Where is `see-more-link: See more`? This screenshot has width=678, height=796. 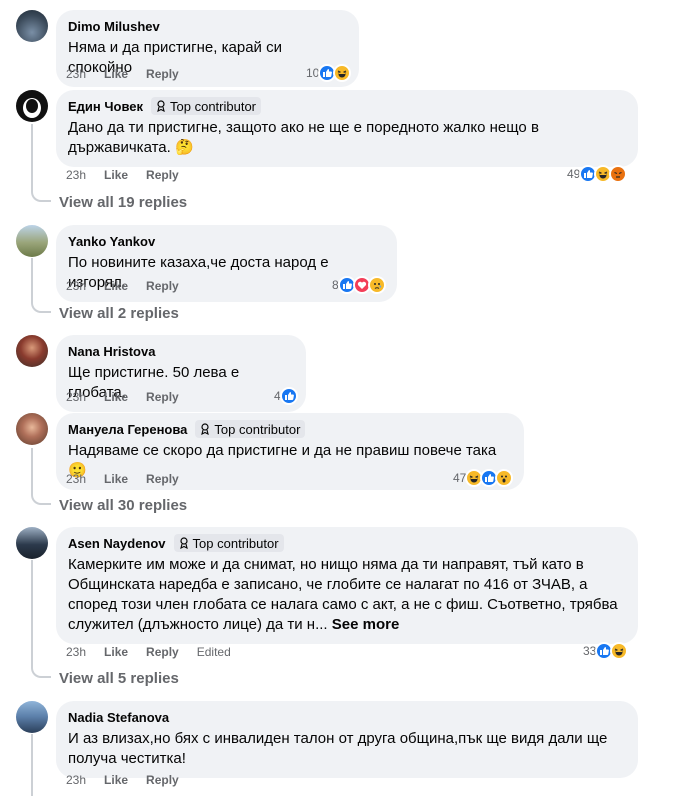 see-more-link: See more is located at coordinates (366, 624).